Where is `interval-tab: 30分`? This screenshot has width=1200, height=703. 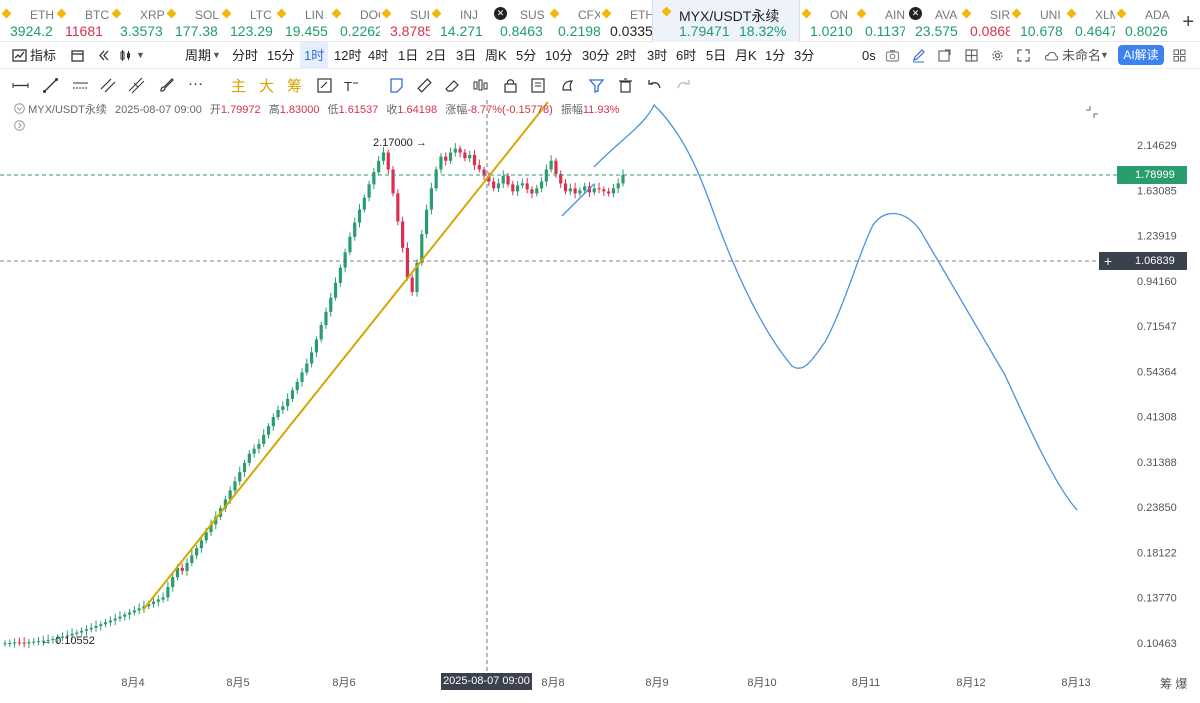
interval-tab: 30分 is located at coordinates (595, 55).